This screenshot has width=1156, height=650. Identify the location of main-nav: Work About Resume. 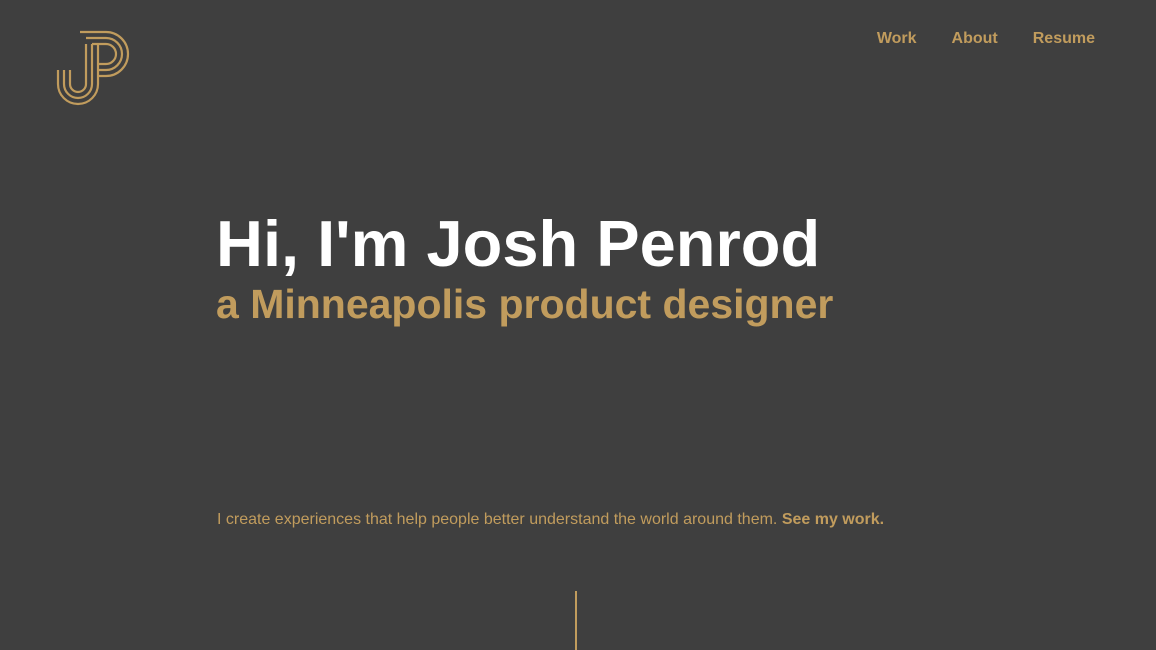
(986, 39).